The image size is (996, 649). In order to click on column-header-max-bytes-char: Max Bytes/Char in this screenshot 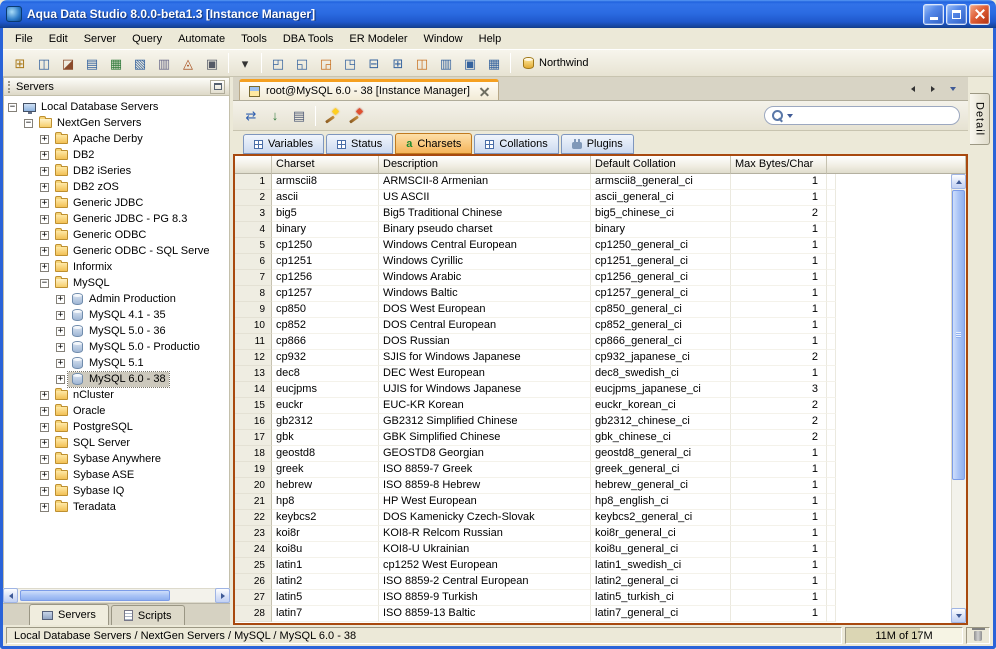, I will do `click(779, 165)`.